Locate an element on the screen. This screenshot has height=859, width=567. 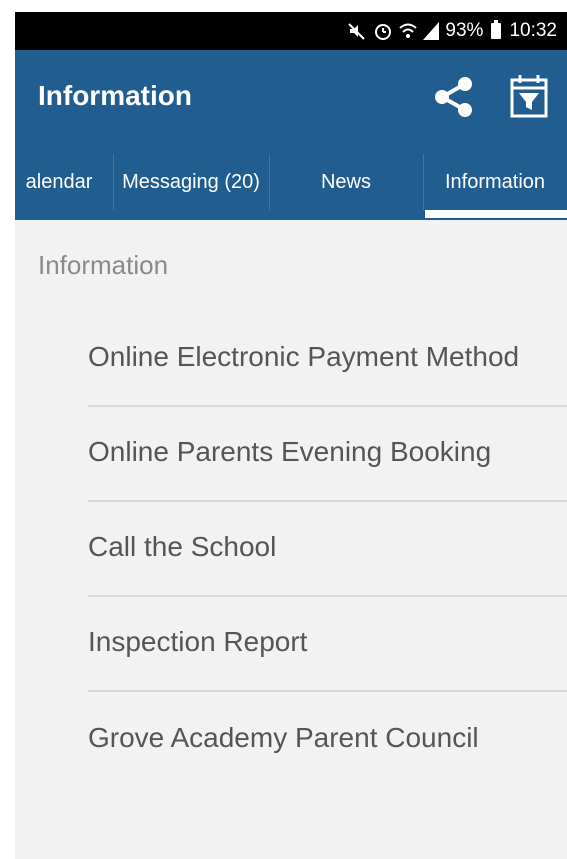
list-item-parents-evening: Online Parents Evening Booking is located at coordinates (327, 454).